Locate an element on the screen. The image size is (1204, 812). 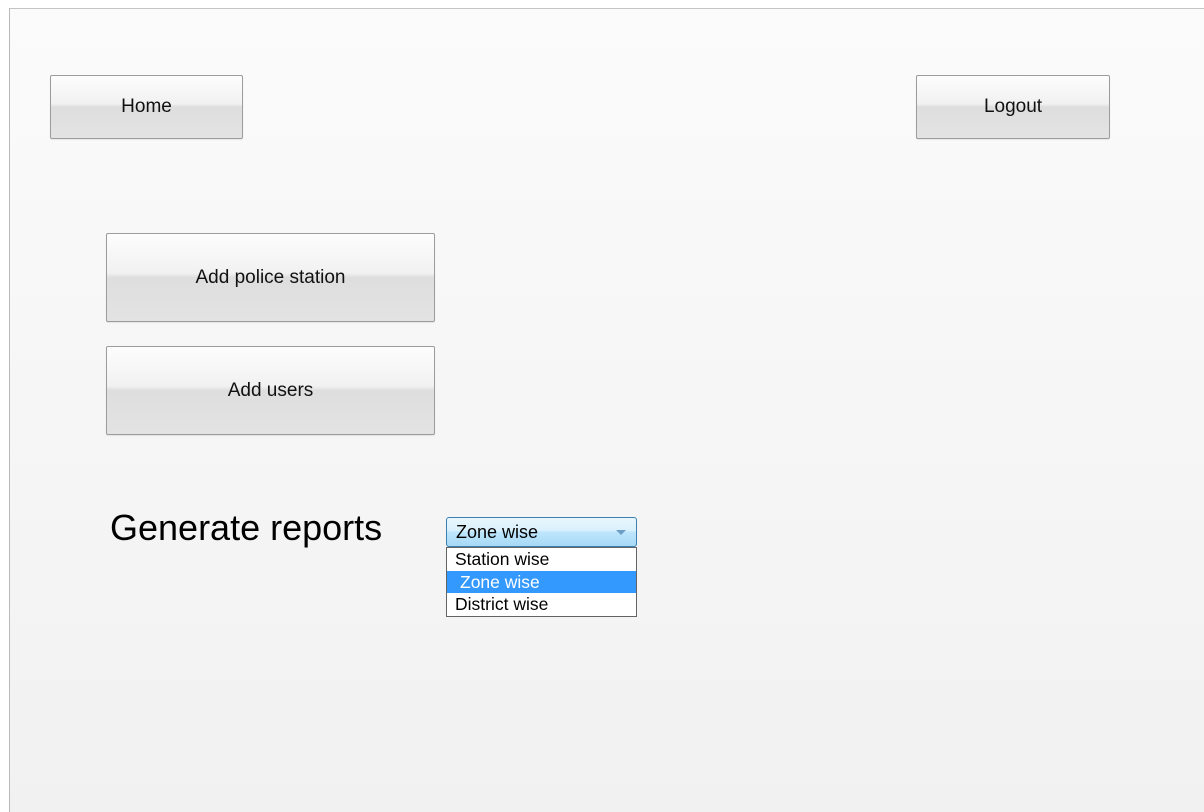
report-type-select: Zone wise is located at coordinates (541, 532).